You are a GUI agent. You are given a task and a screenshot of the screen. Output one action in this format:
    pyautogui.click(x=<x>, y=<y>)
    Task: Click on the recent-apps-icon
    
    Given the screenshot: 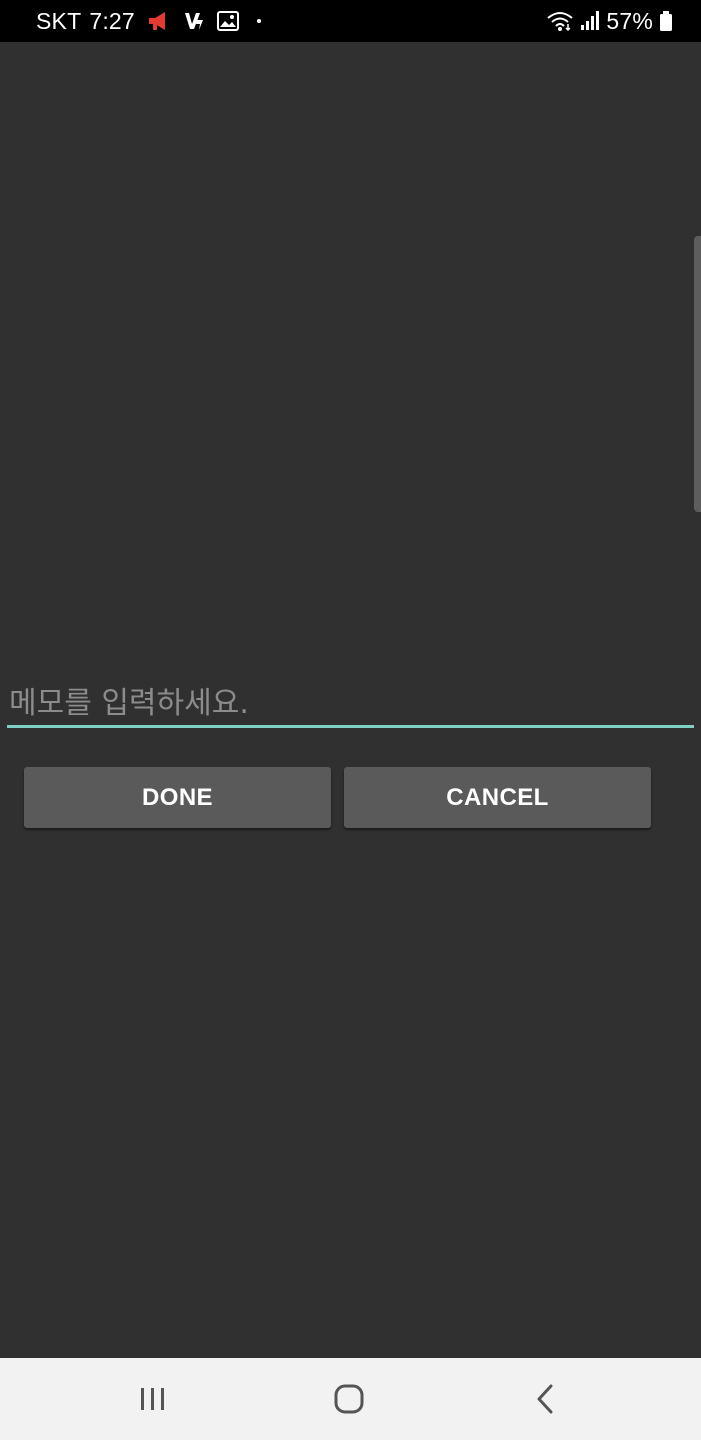 What is the action you would take?
    pyautogui.click(x=153, y=1399)
    